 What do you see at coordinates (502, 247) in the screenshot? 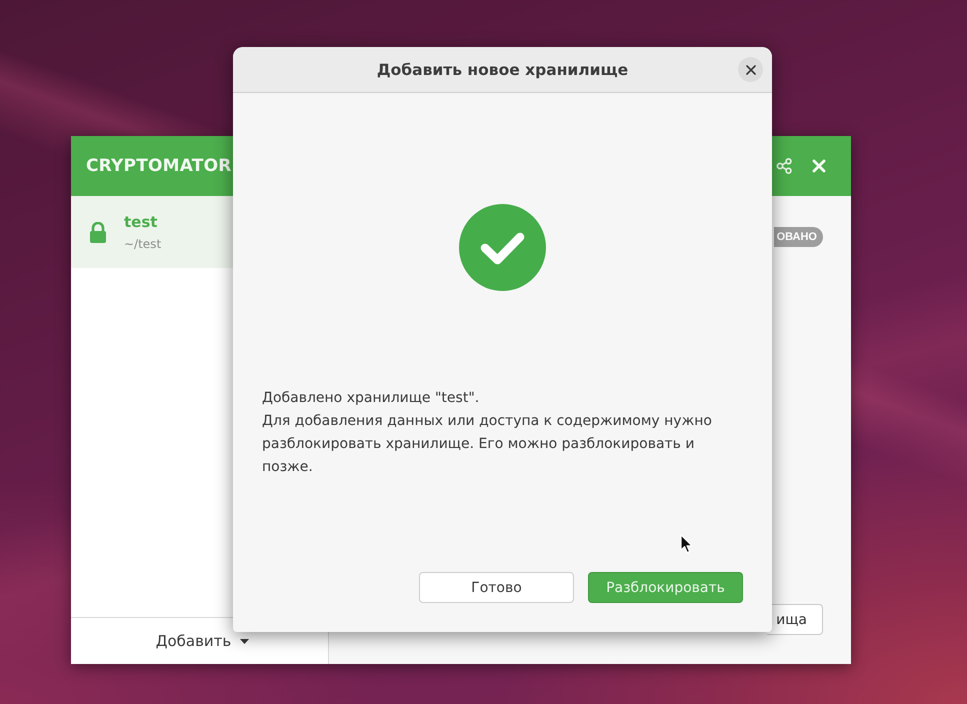
I see `success-check-icon` at bounding box center [502, 247].